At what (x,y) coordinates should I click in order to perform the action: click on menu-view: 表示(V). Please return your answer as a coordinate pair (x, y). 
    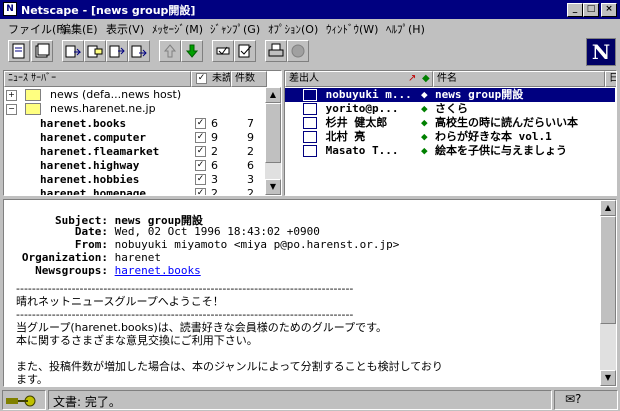
    Looking at the image, I should click on (125, 29).